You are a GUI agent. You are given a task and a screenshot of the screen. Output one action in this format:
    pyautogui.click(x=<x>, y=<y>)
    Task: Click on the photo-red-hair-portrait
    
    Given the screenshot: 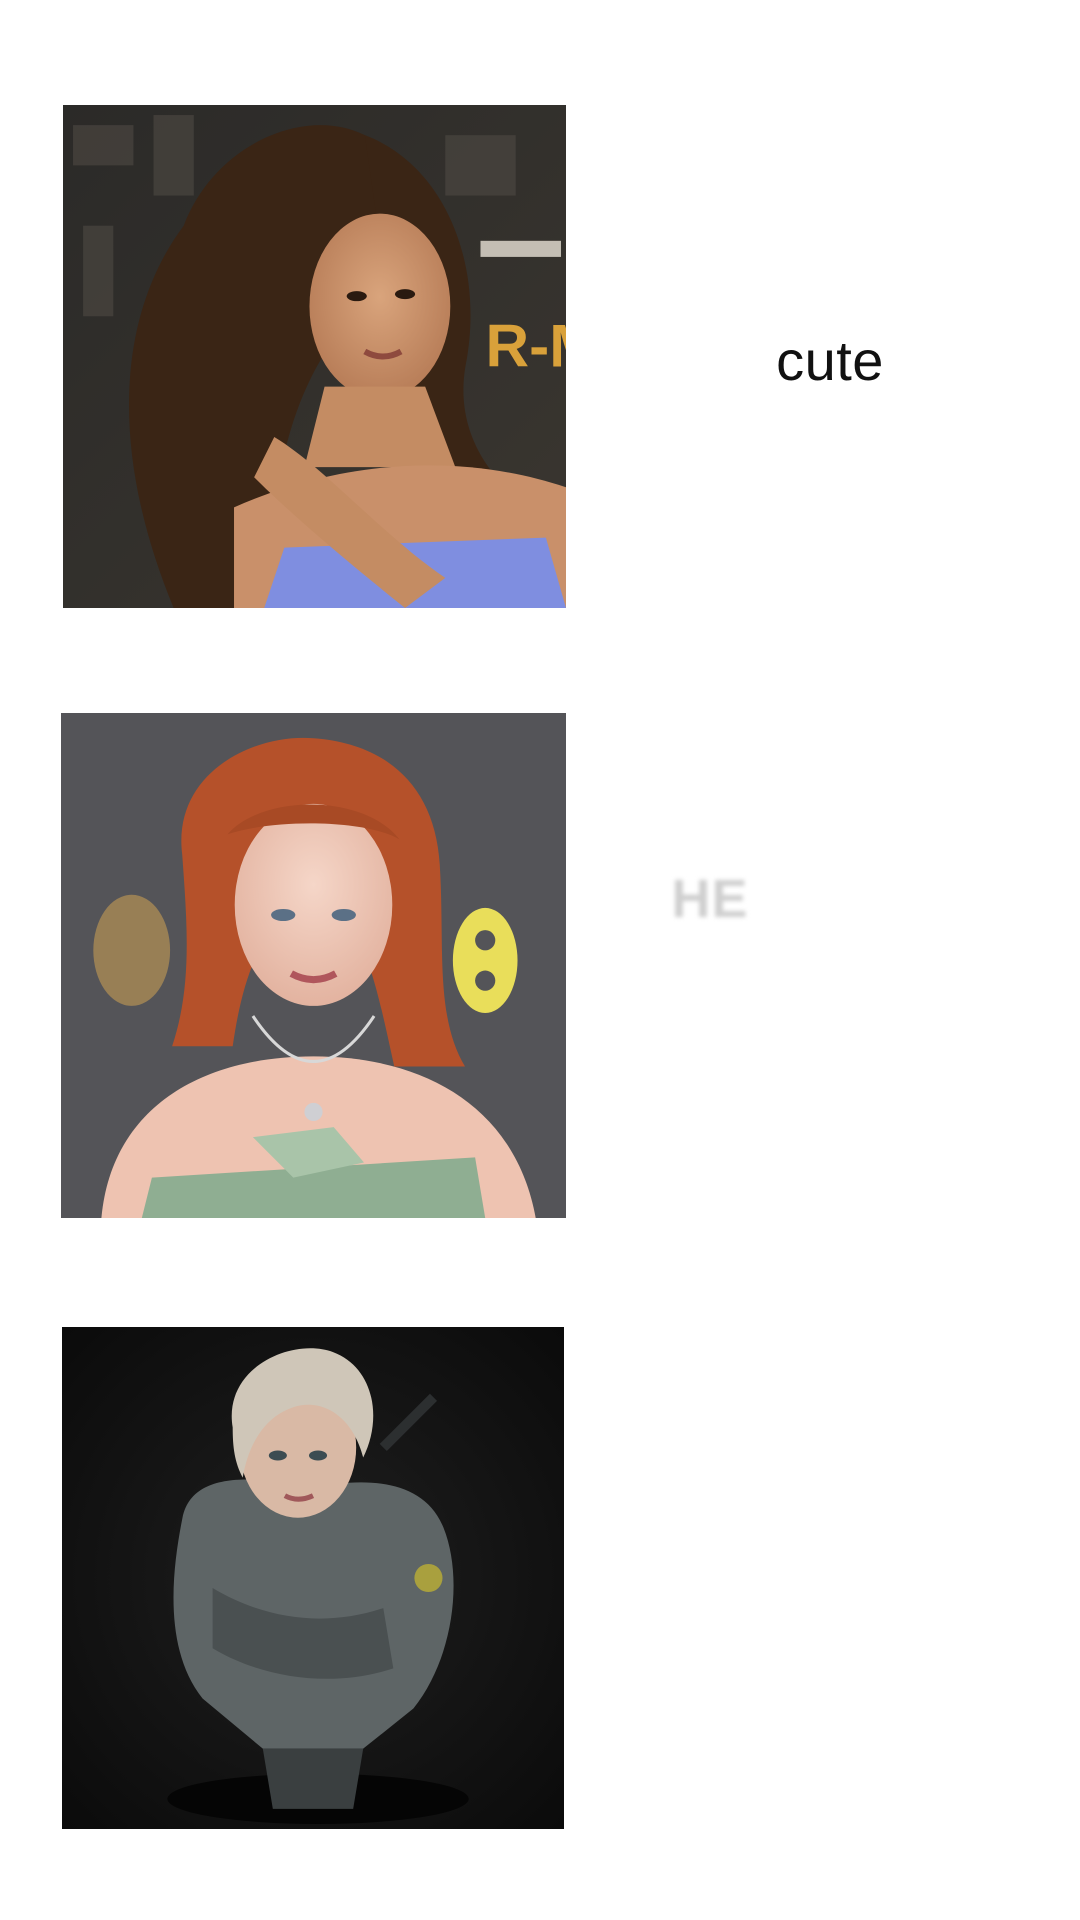 What is the action you would take?
    pyautogui.click(x=313, y=965)
    